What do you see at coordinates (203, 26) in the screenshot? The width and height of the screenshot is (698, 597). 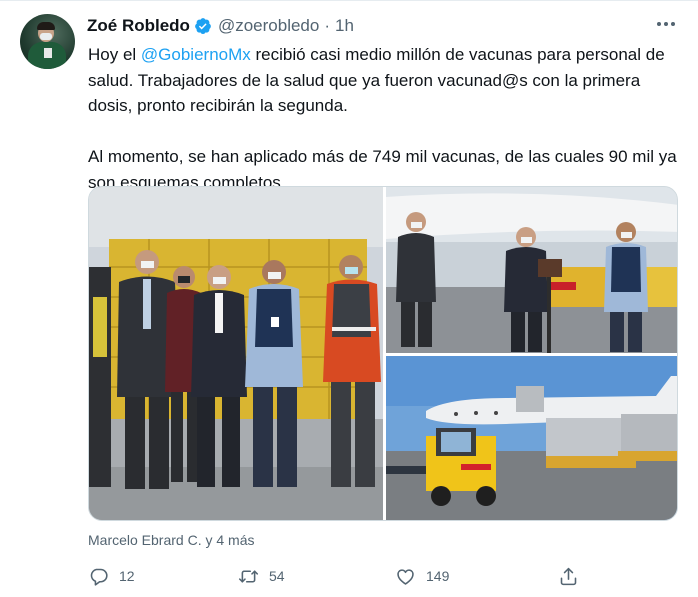 I see `verified-badge-icon` at bounding box center [203, 26].